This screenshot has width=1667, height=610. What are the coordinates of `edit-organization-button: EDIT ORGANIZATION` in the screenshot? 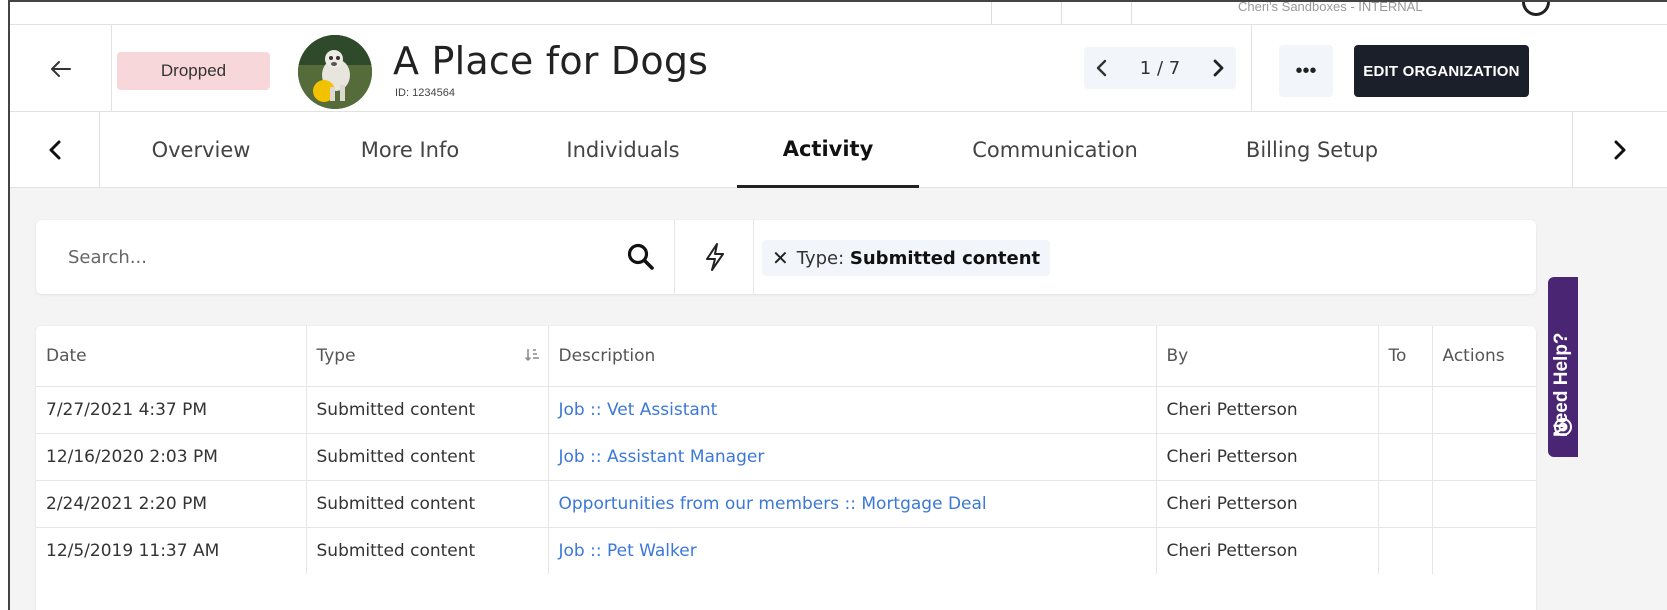 It's located at (1441, 71).